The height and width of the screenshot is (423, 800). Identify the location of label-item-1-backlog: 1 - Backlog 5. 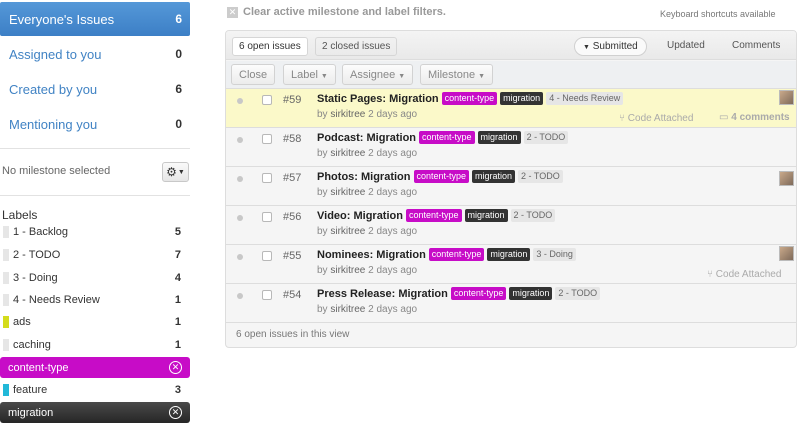
(95, 232).